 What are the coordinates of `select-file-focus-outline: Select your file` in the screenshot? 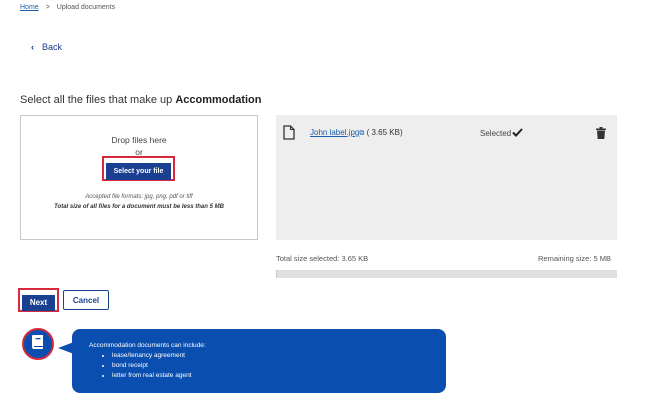 It's located at (138, 168).